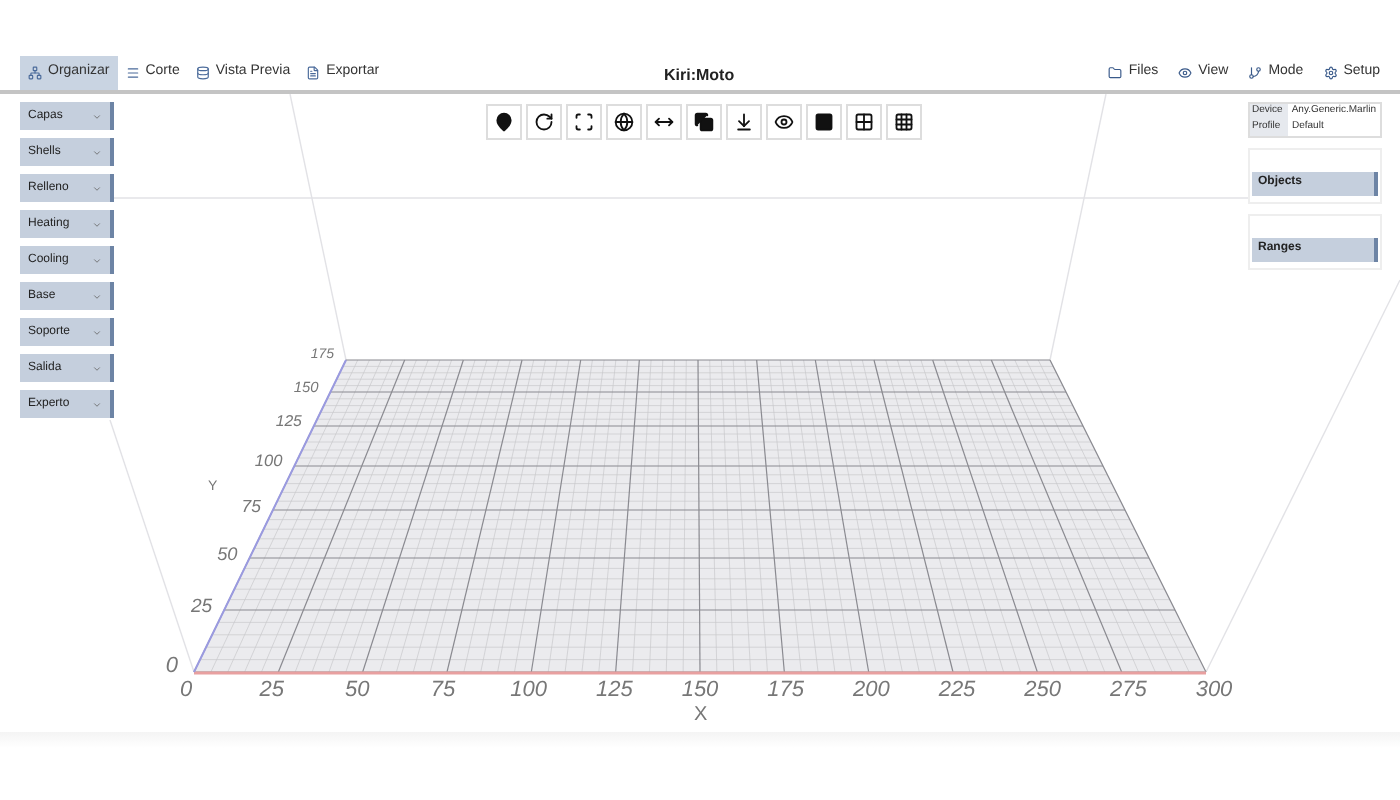 This screenshot has height=800, width=1400. I want to click on eye-icon, so click(784, 122).